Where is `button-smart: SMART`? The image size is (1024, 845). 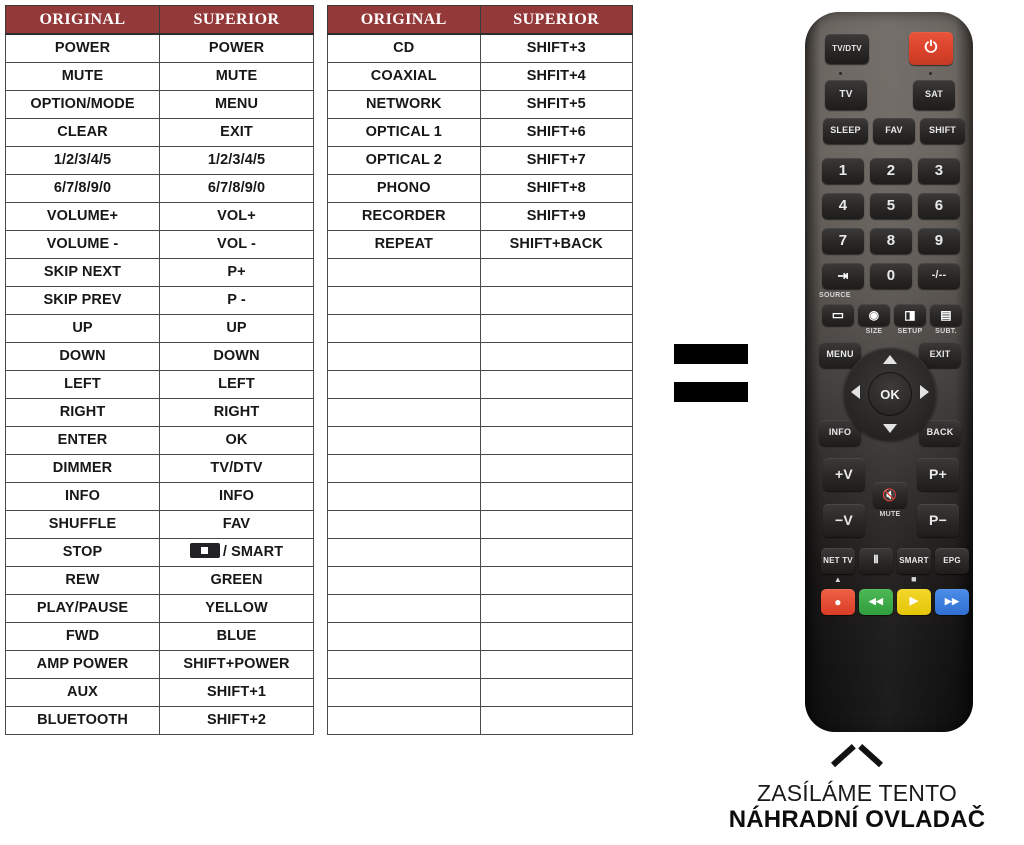
button-smart: SMART is located at coordinates (914, 561).